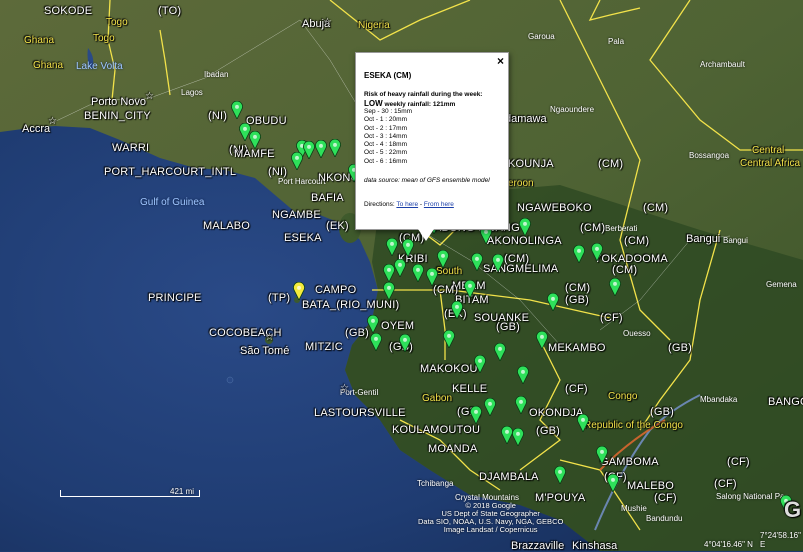  What do you see at coordinates (633, 425) in the screenshot?
I see `place-label-republicofcongo: Republic of the Congo` at bounding box center [633, 425].